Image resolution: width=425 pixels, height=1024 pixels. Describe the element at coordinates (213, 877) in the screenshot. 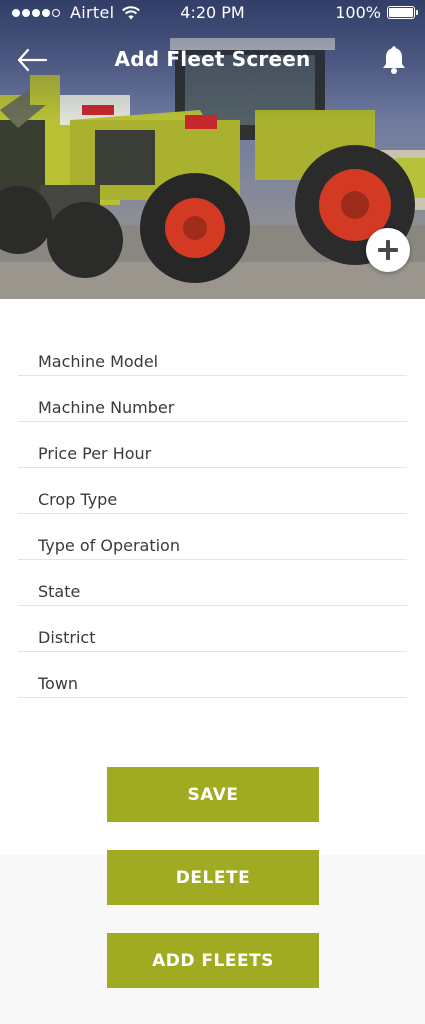

I see `delete-button: DELETE` at that location.